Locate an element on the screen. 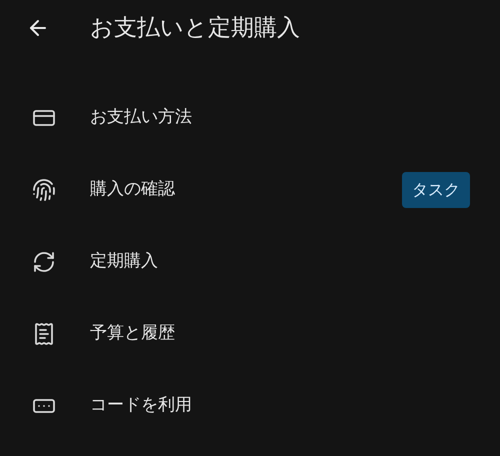 The image size is (500, 456). task-badge: タスク is located at coordinates (436, 190).